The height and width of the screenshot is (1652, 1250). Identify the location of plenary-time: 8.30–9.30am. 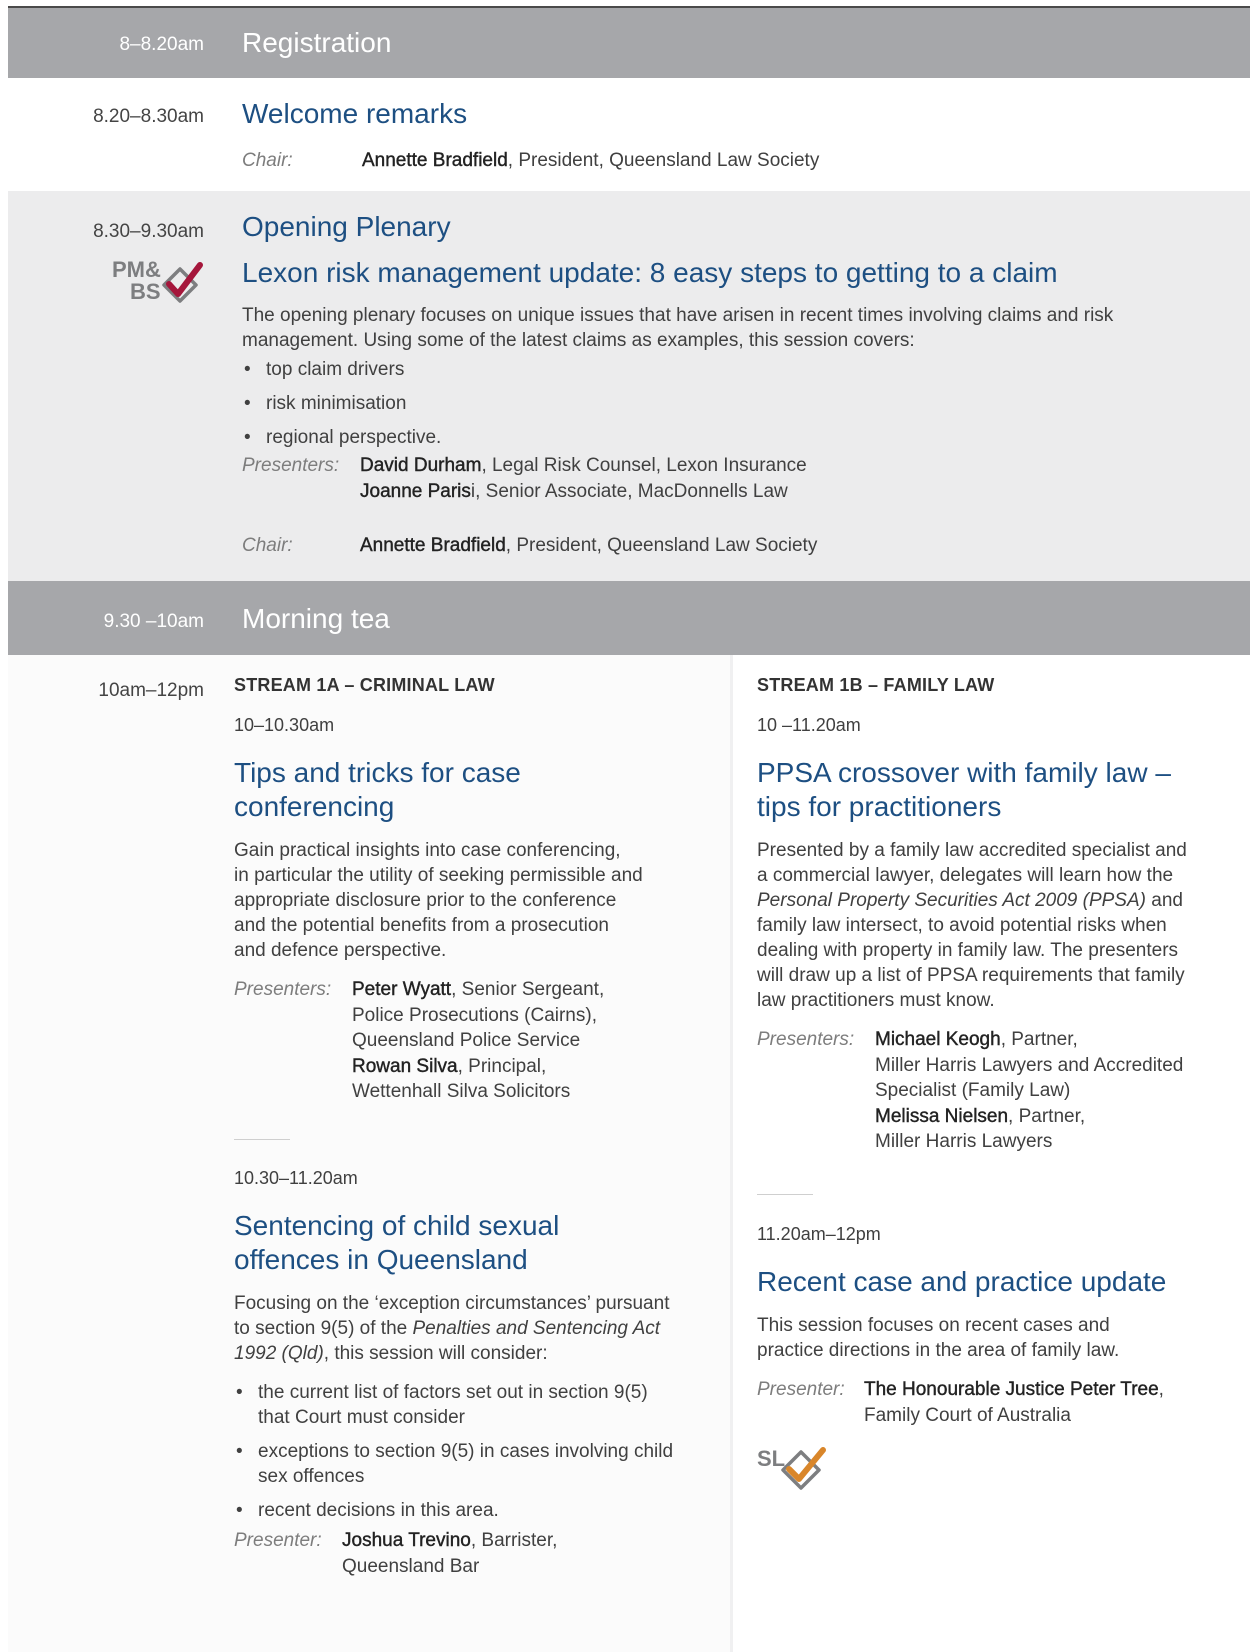
(148, 231).